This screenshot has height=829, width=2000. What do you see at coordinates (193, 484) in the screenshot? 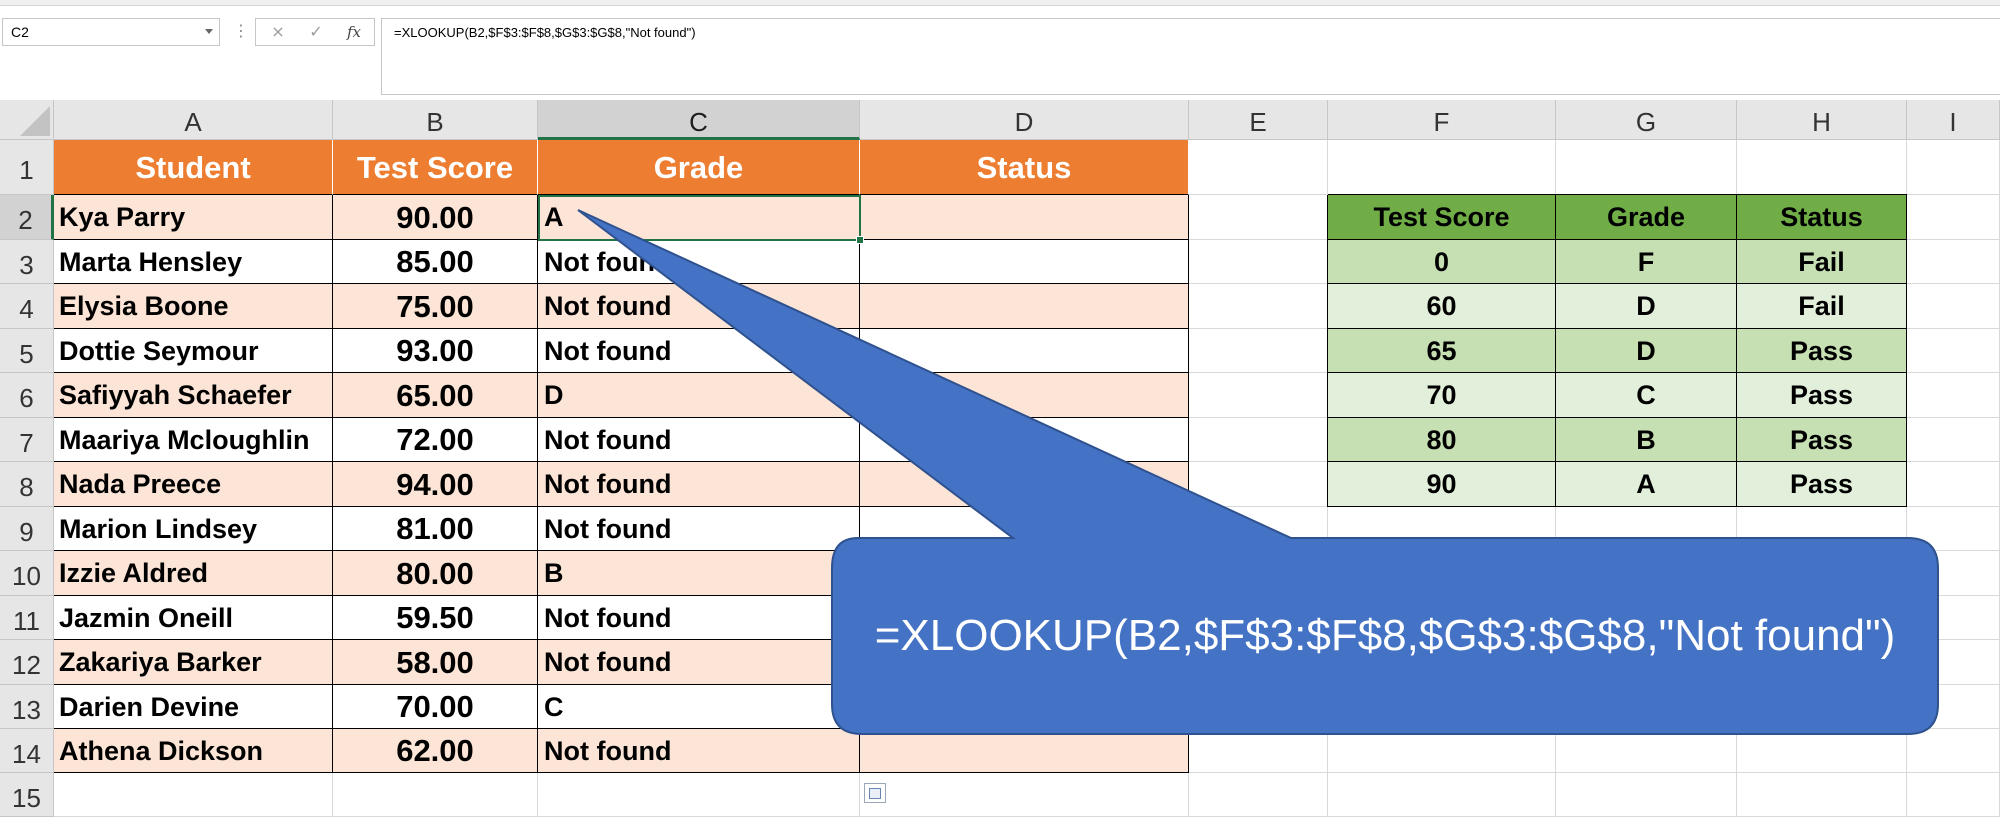
I see `student-name-cell: Nada Preece` at bounding box center [193, 484].